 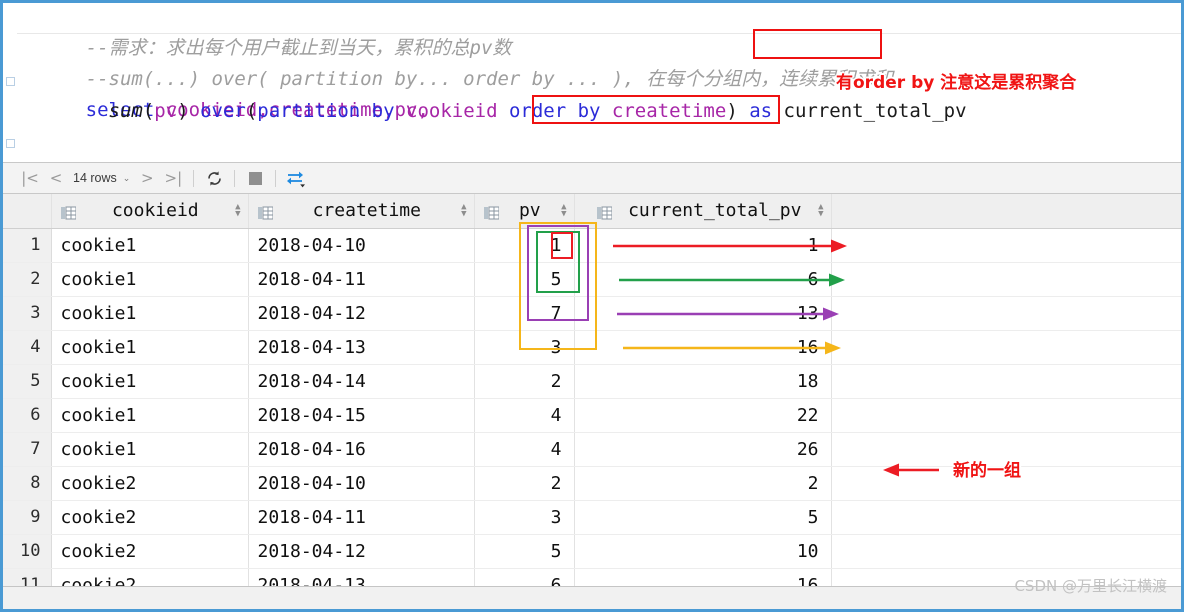 I want to click on first-page-button: |<, so click(x=30, y=178).